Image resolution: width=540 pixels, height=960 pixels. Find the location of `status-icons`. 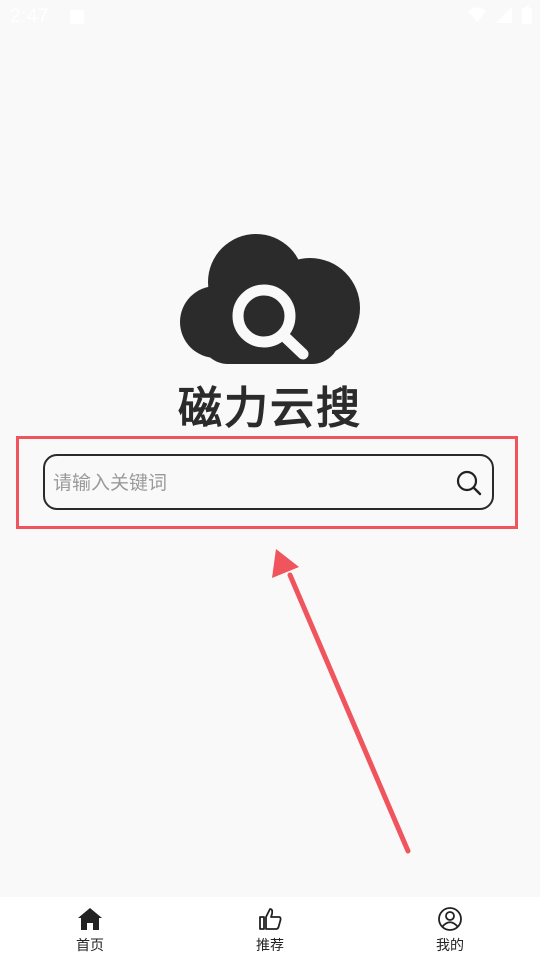

status-icons is located at coordinates (500, 15).